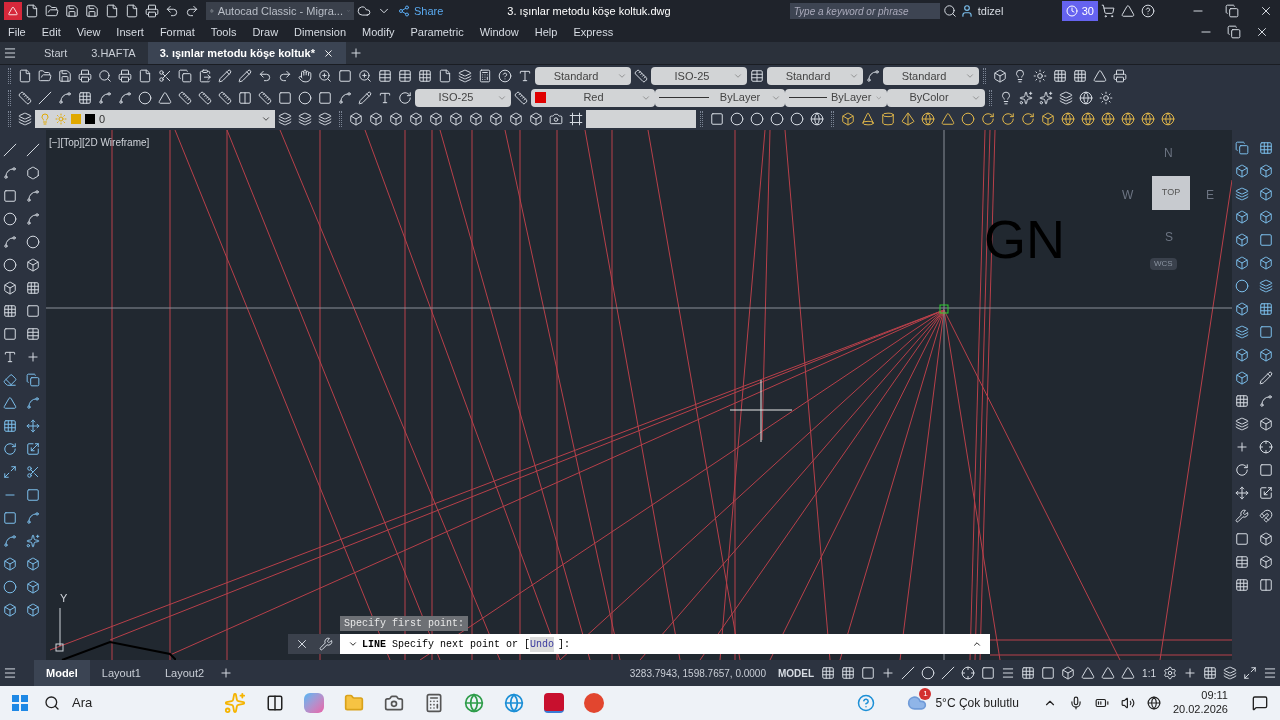  What do you see at coordinates (720, 97) in the screenshot?
I see `linetype-dropdown: ByLayer` at bounding box center [720, 97].